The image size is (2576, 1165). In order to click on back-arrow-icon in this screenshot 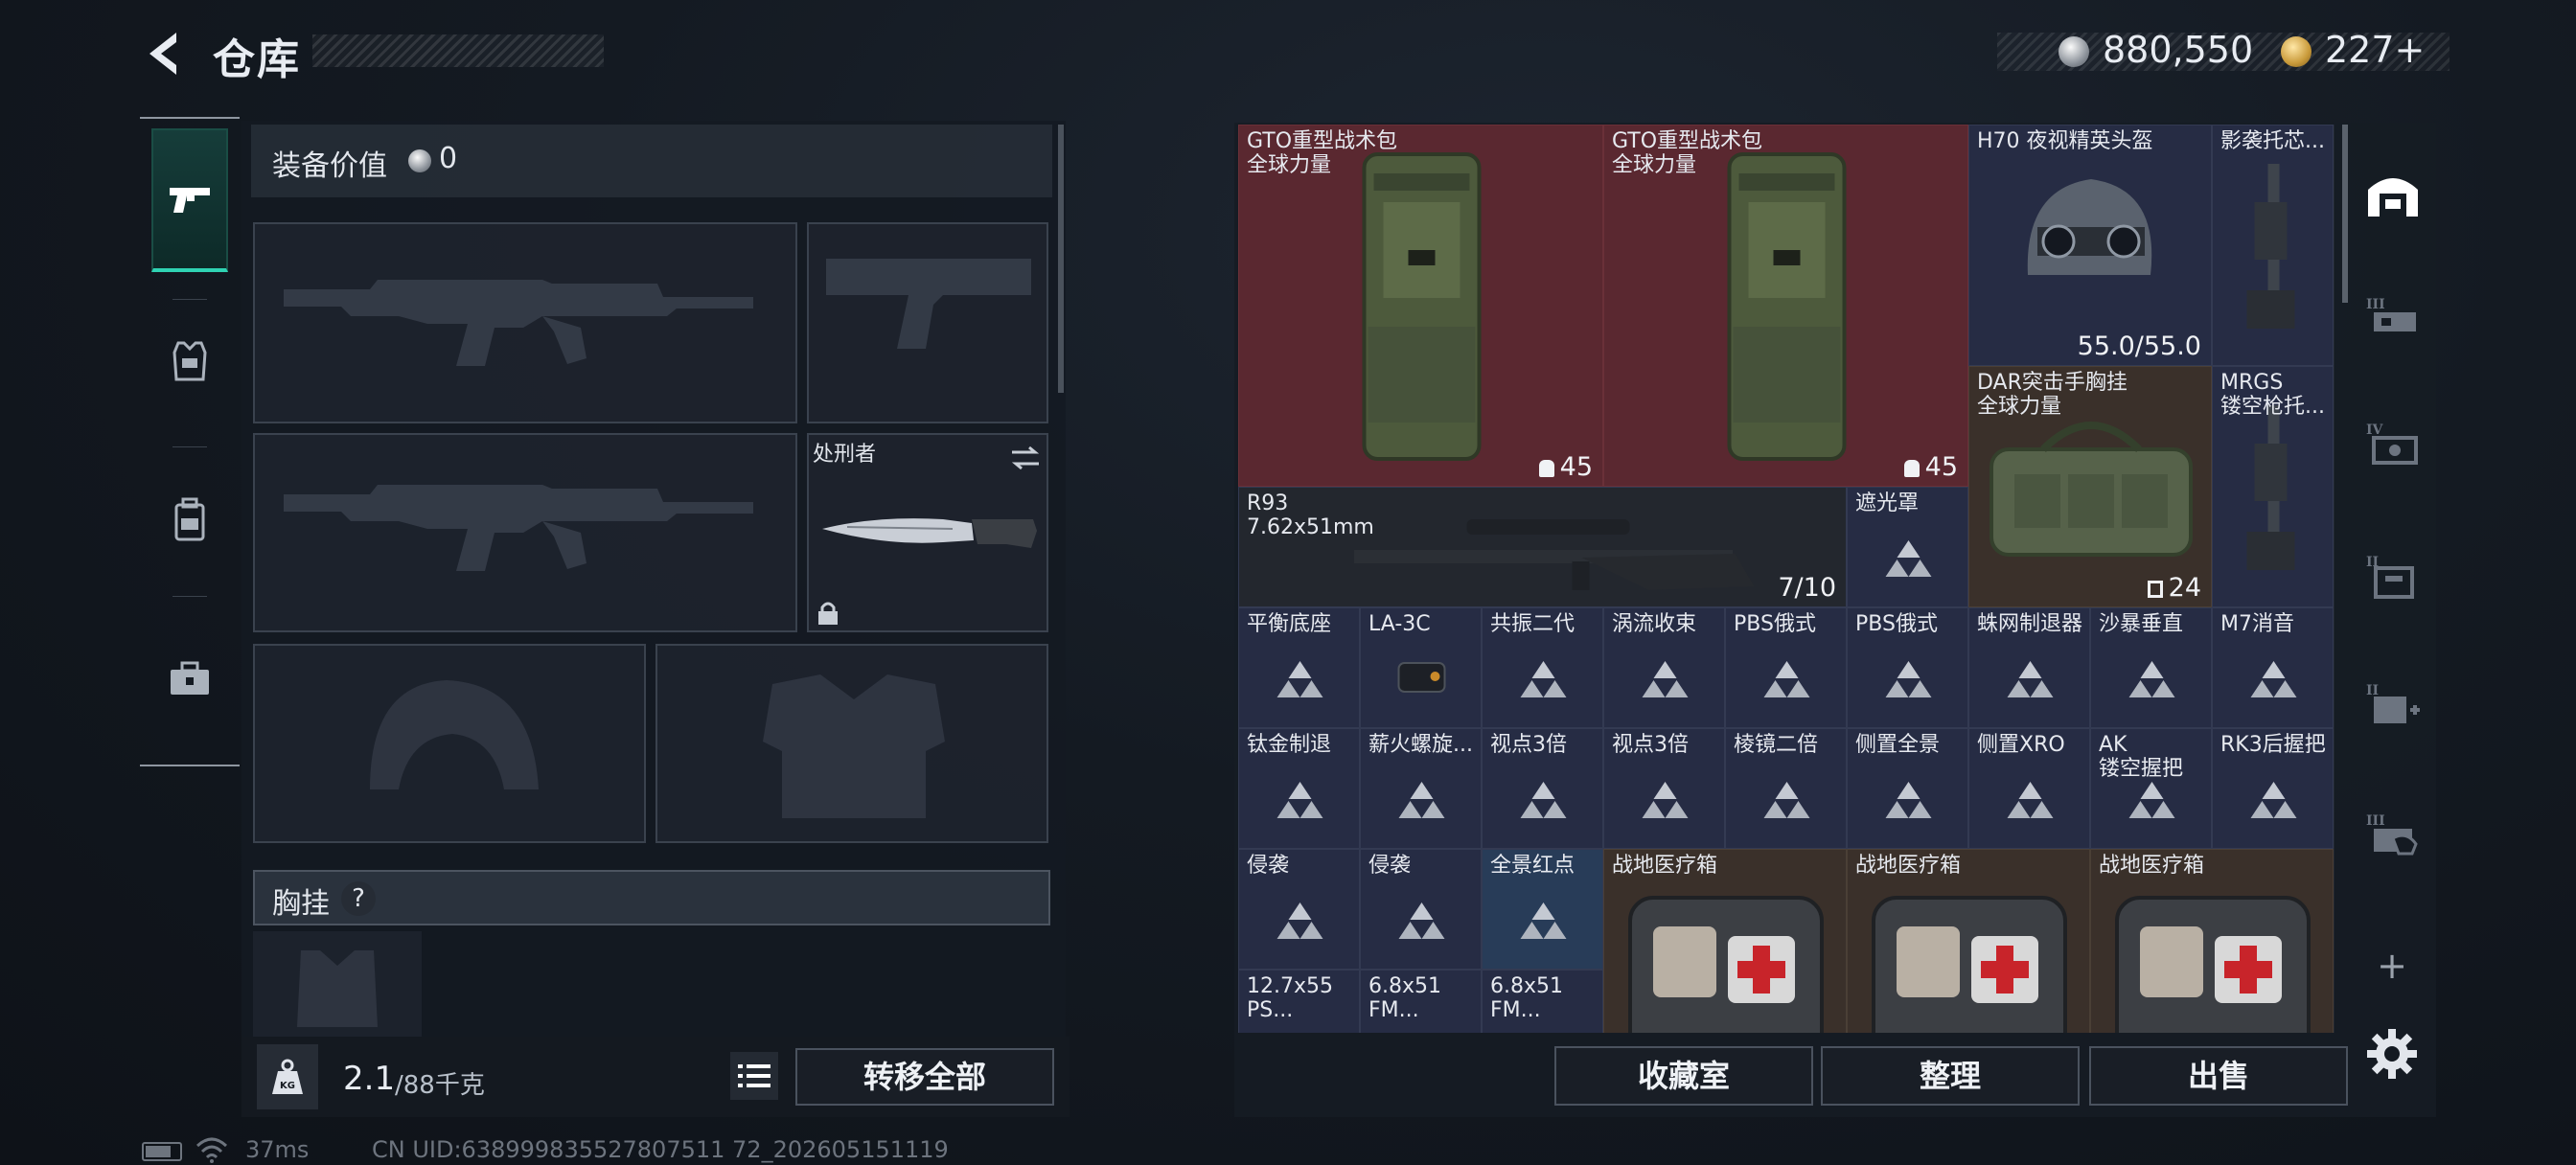, I will do `click(163, 54)`.